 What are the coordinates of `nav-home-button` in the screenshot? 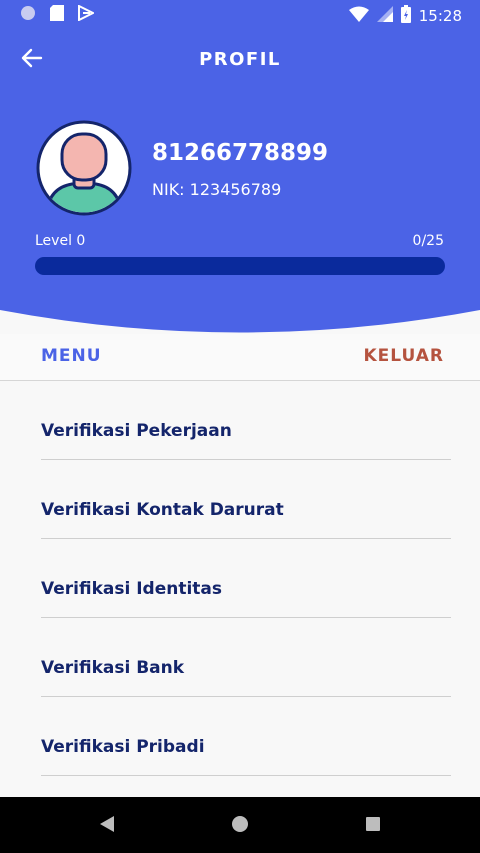 It's located at (240, 826).